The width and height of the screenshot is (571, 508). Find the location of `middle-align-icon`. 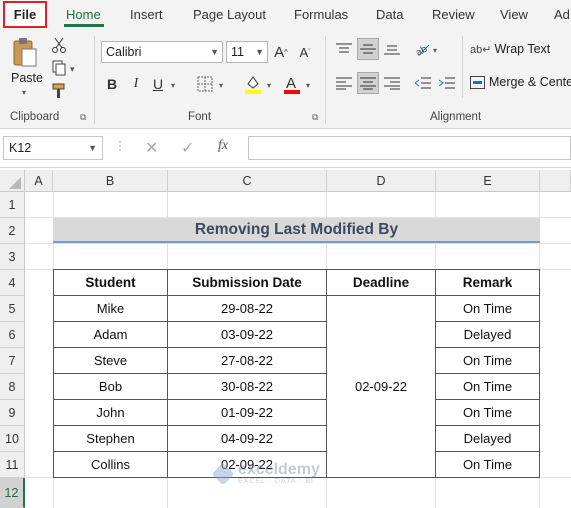

middle-align-icon is located at coordinates (368, 49).